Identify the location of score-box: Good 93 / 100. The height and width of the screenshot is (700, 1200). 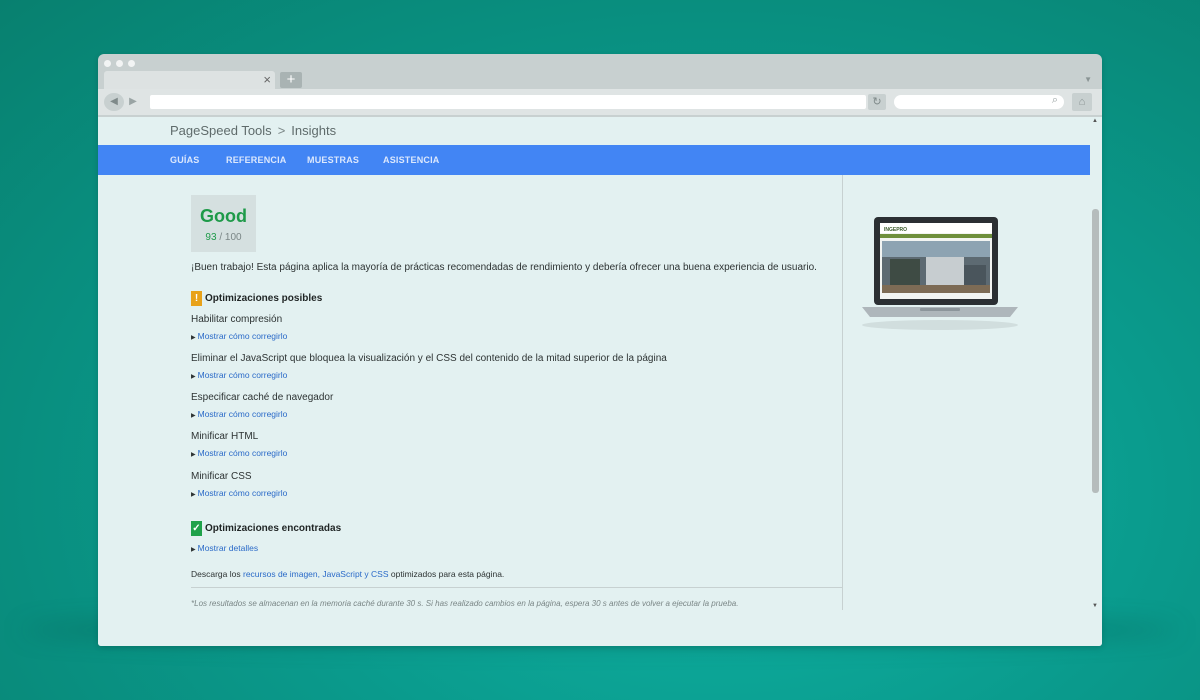
(223, 223).